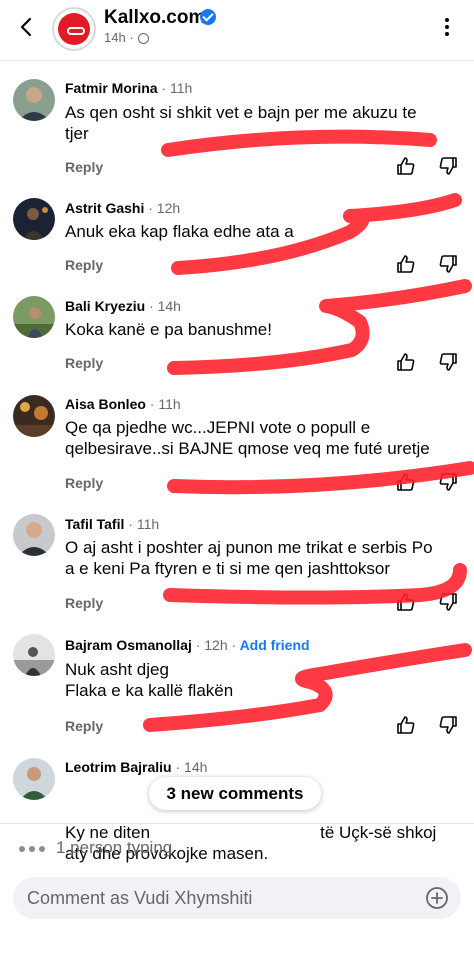 The width and height of the screenshot is (474, 963). Describe the element at coordinates (126, 37) in the screenshot. I see `post-time: 14h ·` at that location.